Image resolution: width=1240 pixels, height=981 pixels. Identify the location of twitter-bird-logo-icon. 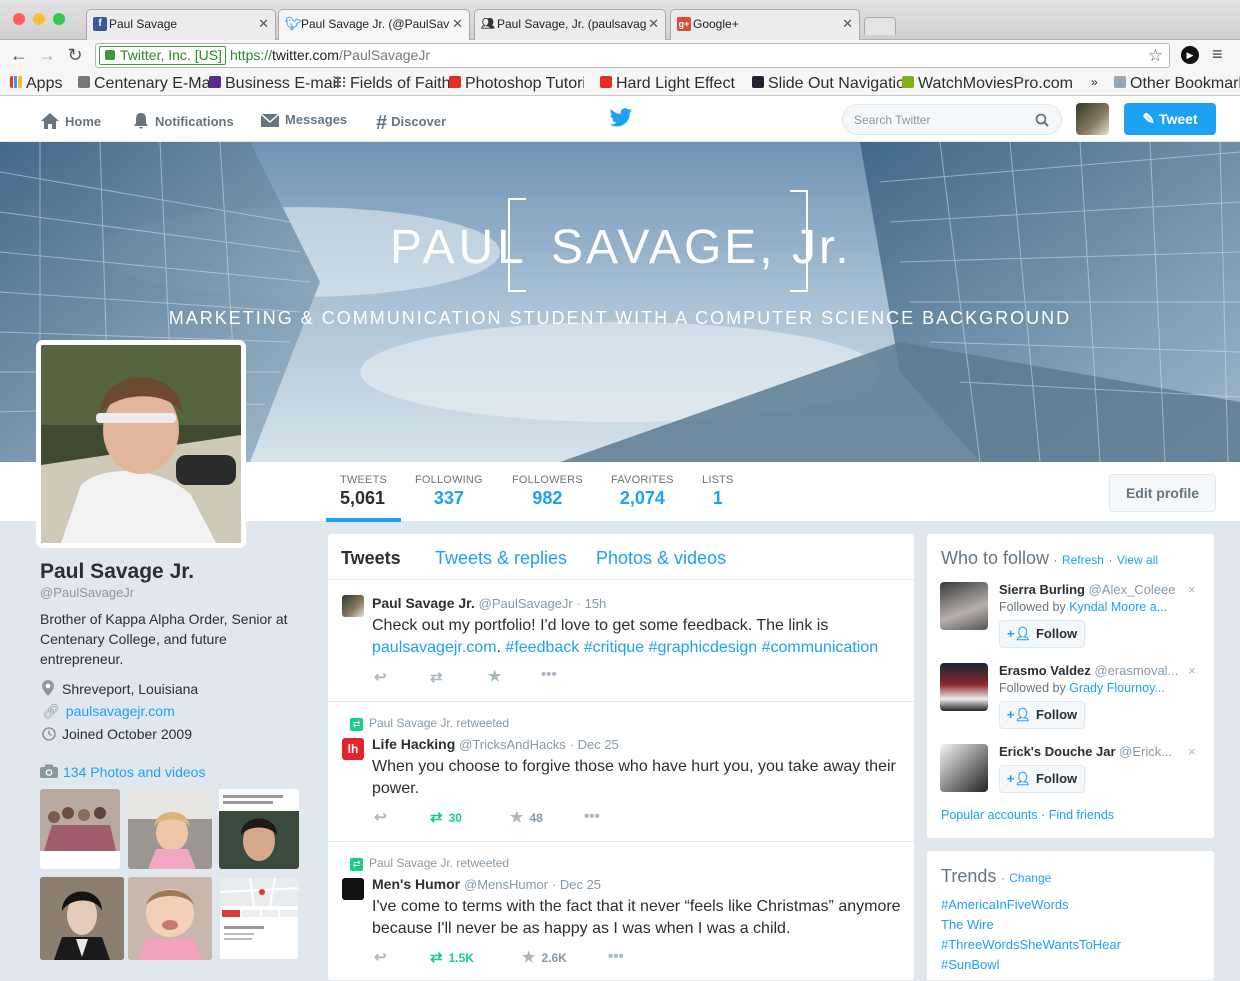
(621, 120).